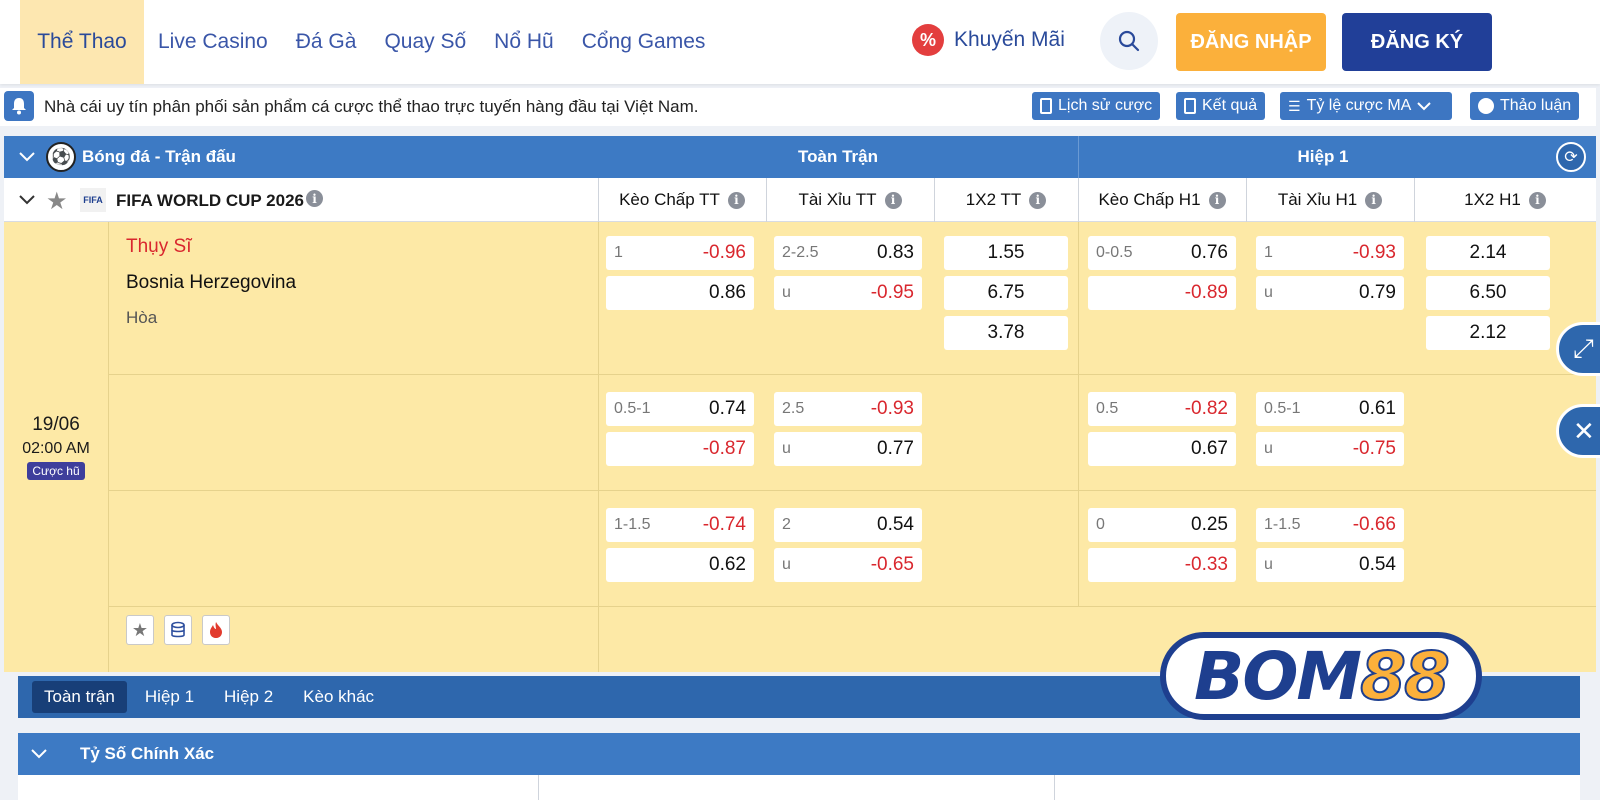 This screenshot has height=800, width=1600. What do you see at coordinates (1162, 409) in the screenshot?
I see `odds-cell: 0.5 -0.82` at bounding box center [1162, 409].